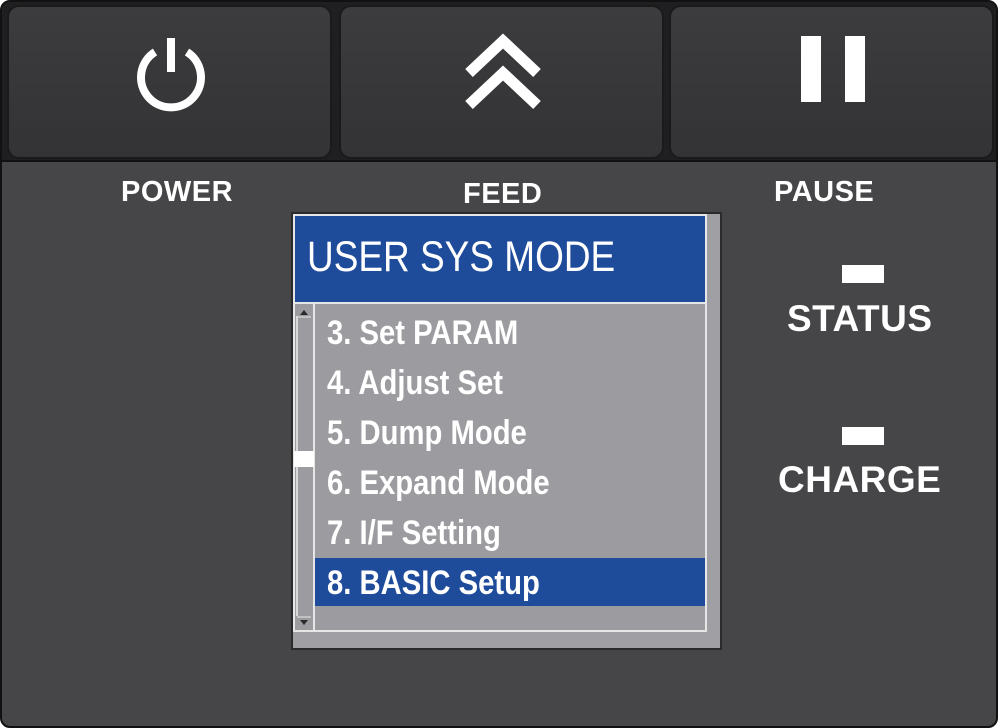 This screenshot has width=998, height=728. What do you see at coordinates (860, 479) in the screenshot?
I see `charge-label: CHARGE` at bounding box center [860, 479].